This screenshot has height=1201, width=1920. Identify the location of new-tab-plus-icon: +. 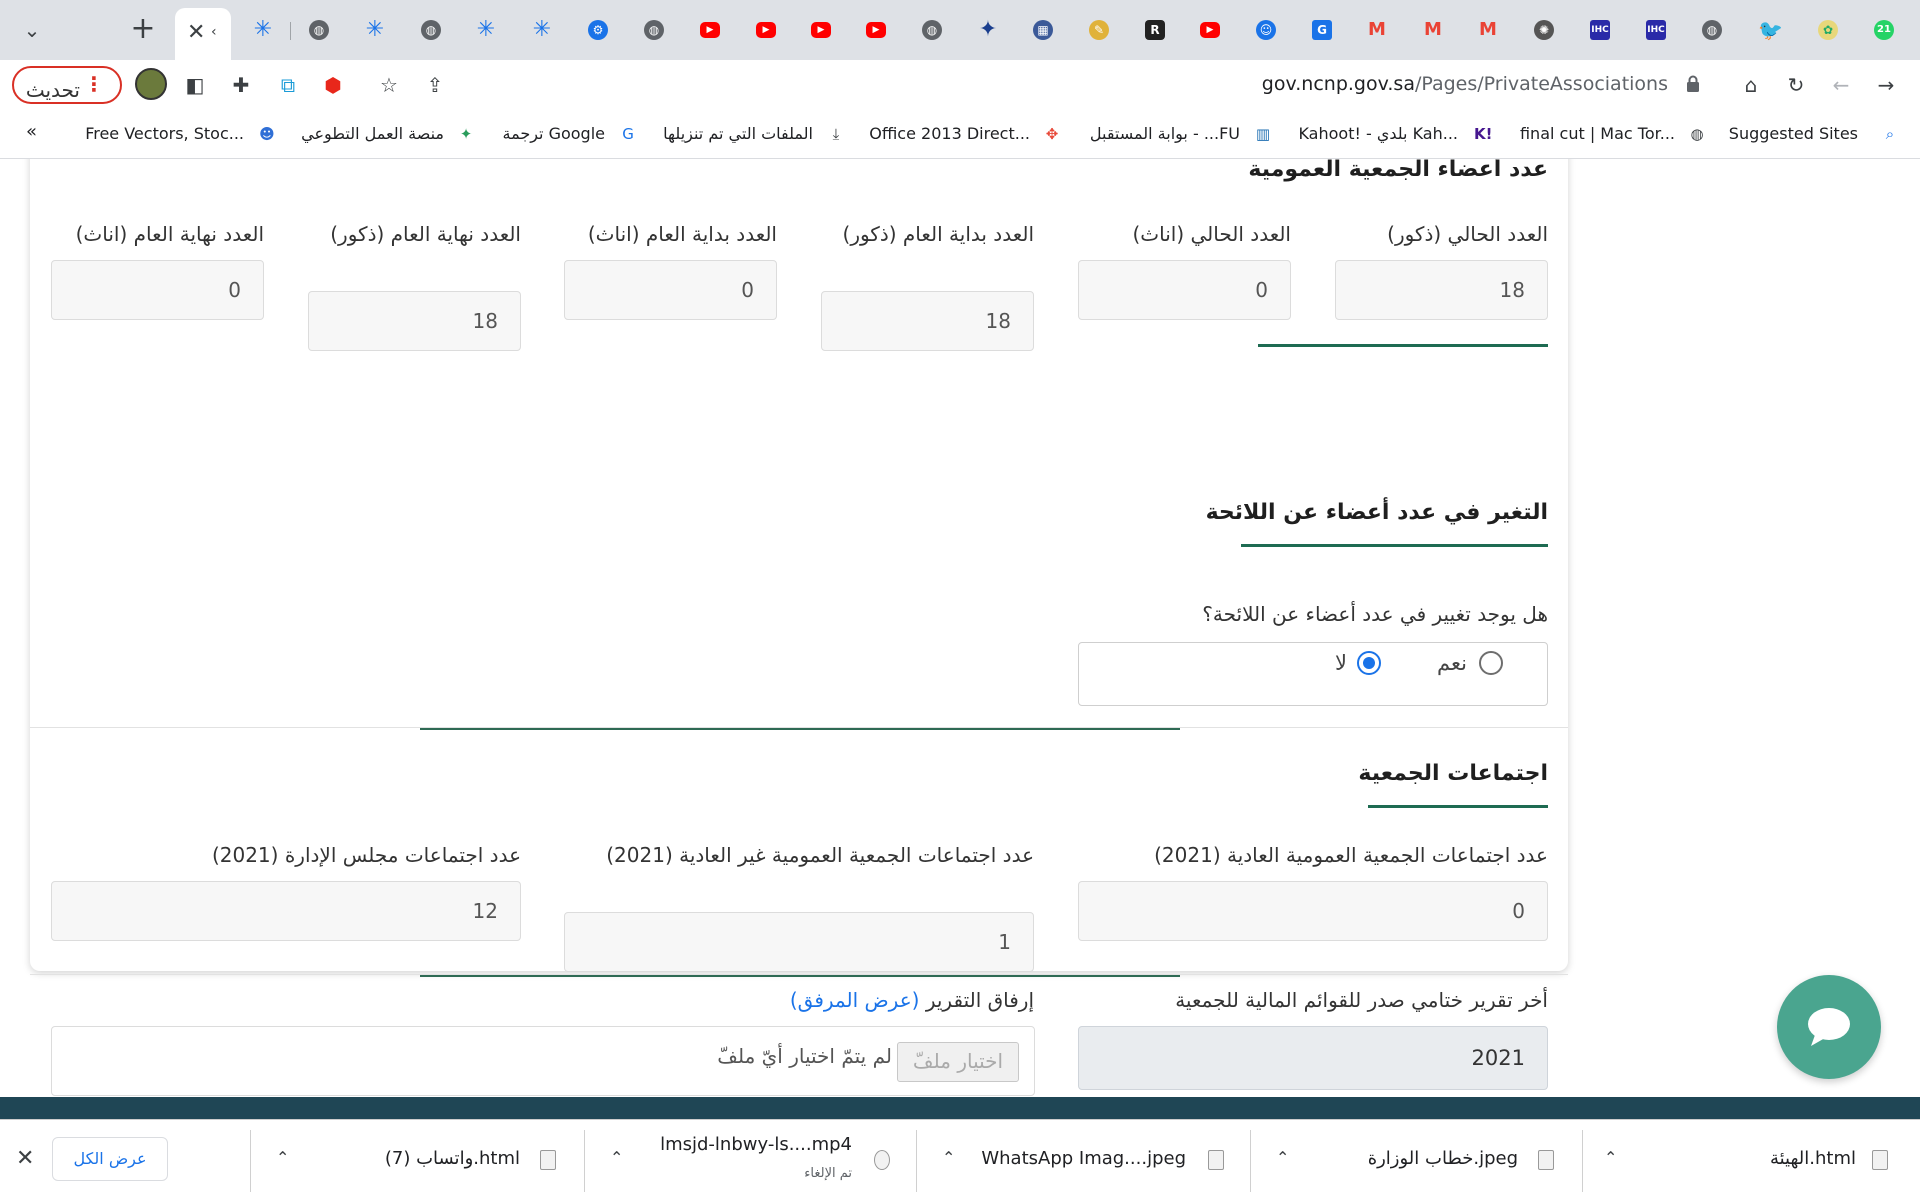
(143, 29).